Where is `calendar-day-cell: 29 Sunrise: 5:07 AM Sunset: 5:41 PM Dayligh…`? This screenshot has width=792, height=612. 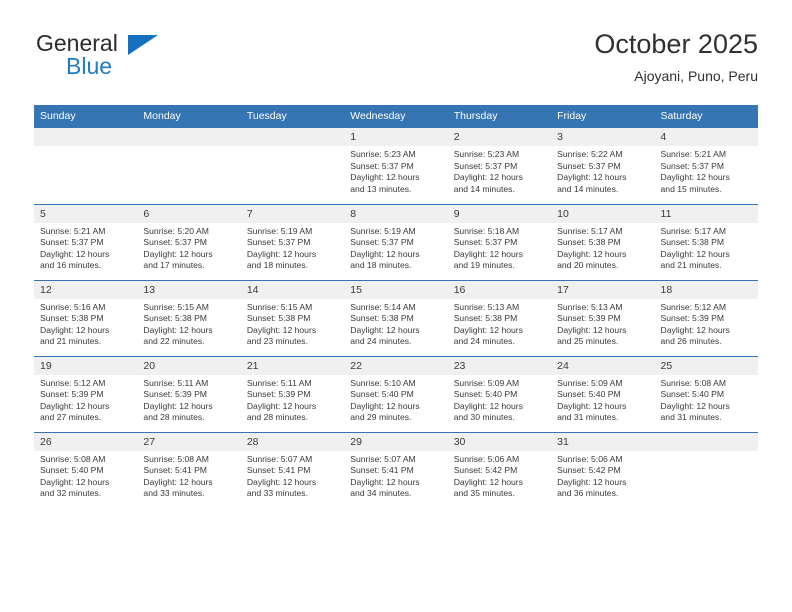 calendar-day-cell: 29 Sunrise: 5:07 AM Sunset: 5:41 PM Dayligh… is located at coordinates (396, 469).